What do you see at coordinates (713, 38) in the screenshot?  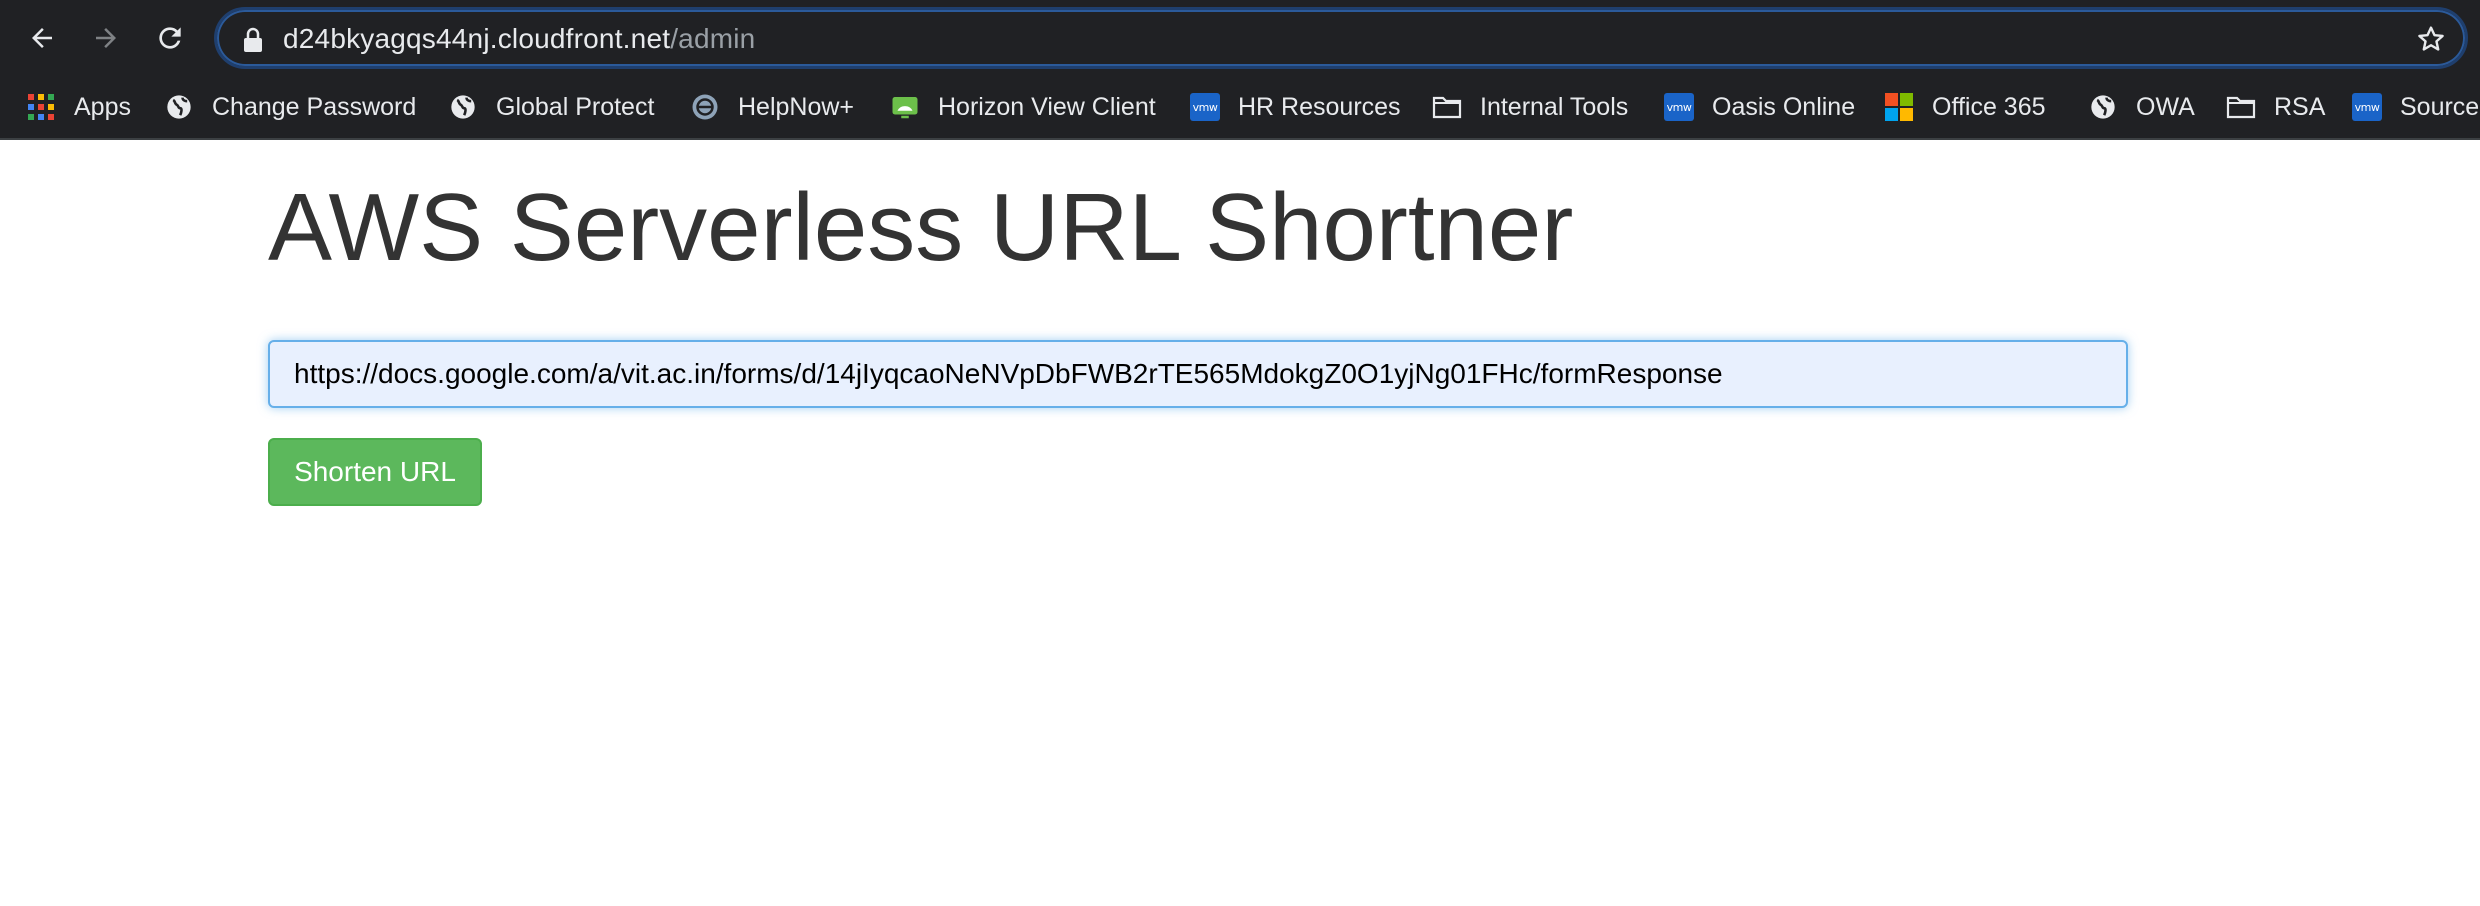 I see `url-path: /admin` at bounding box center [713, 38].